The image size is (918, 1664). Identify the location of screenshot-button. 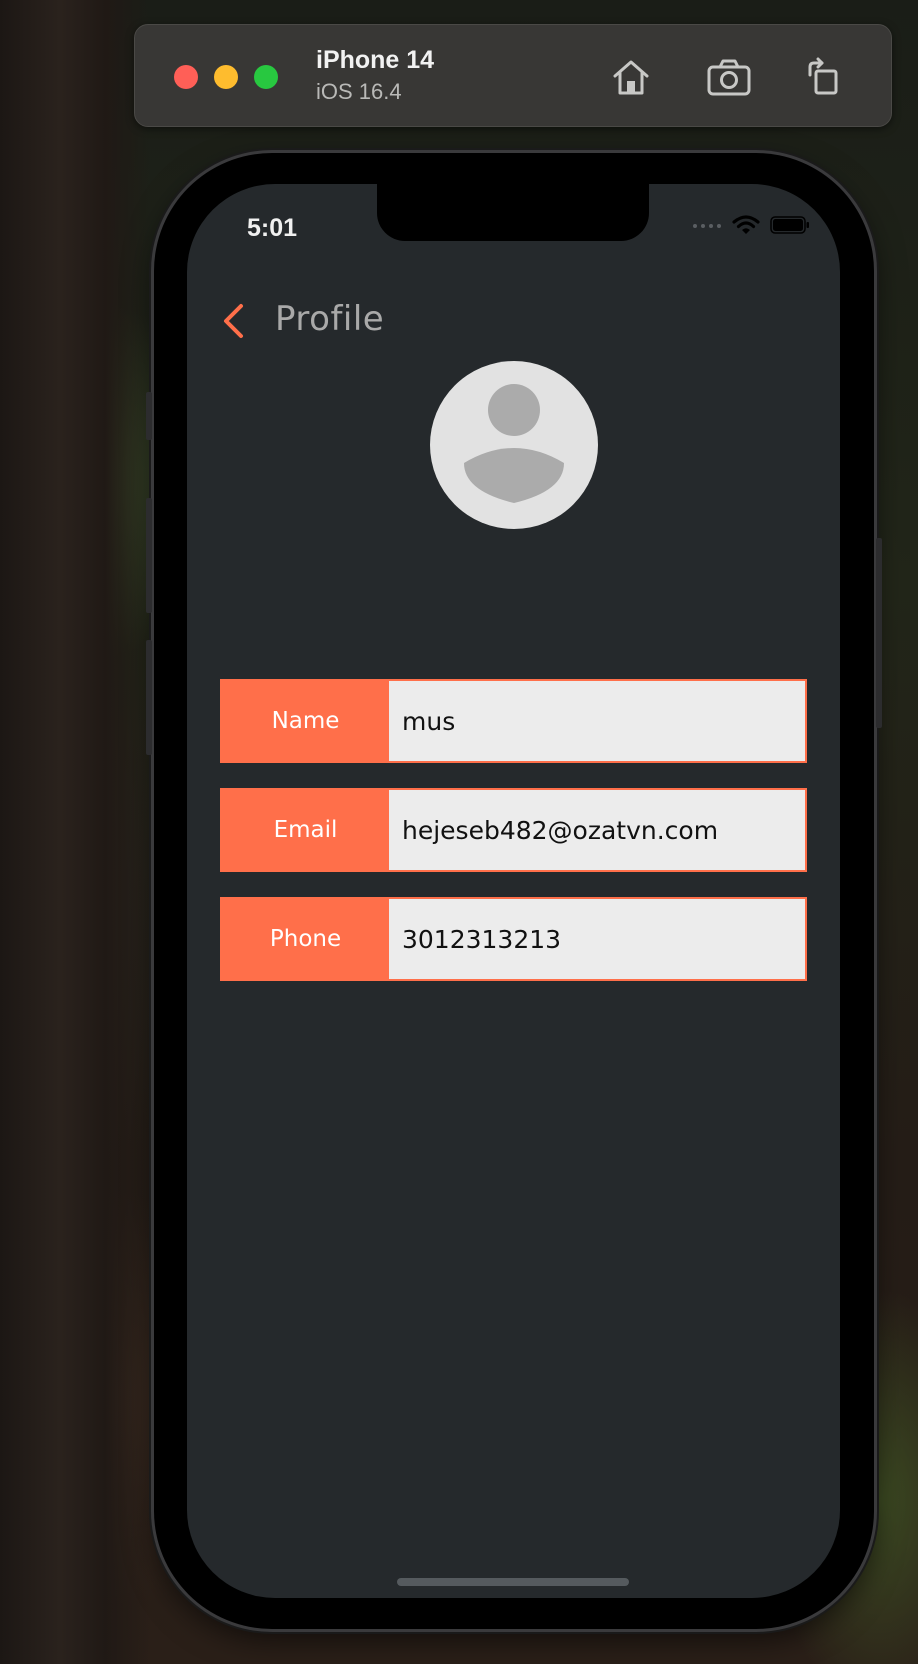
(729, 77).